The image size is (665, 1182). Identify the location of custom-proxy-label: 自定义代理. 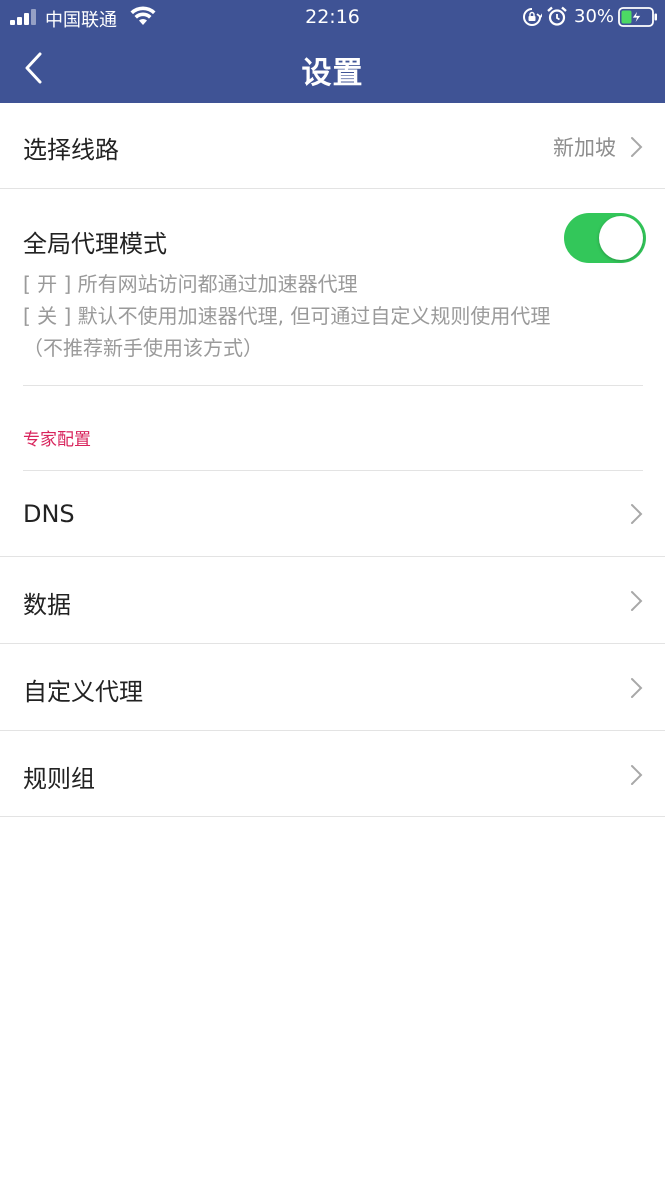
(83, 692).